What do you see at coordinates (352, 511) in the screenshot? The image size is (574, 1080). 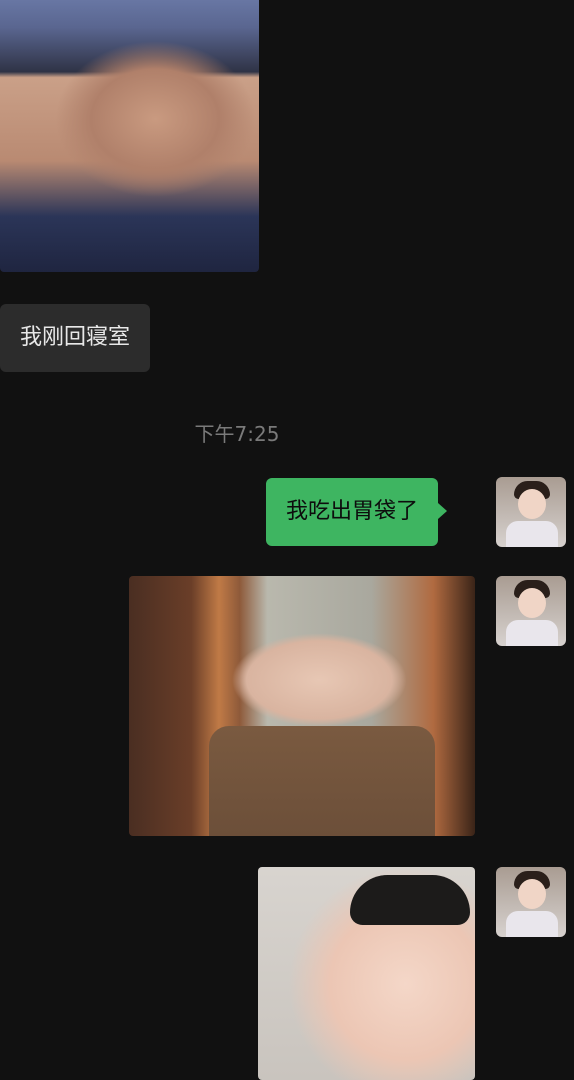 I see `outgoing-message-text: 我吃出胃袋了` at bounding box center [352, 511].